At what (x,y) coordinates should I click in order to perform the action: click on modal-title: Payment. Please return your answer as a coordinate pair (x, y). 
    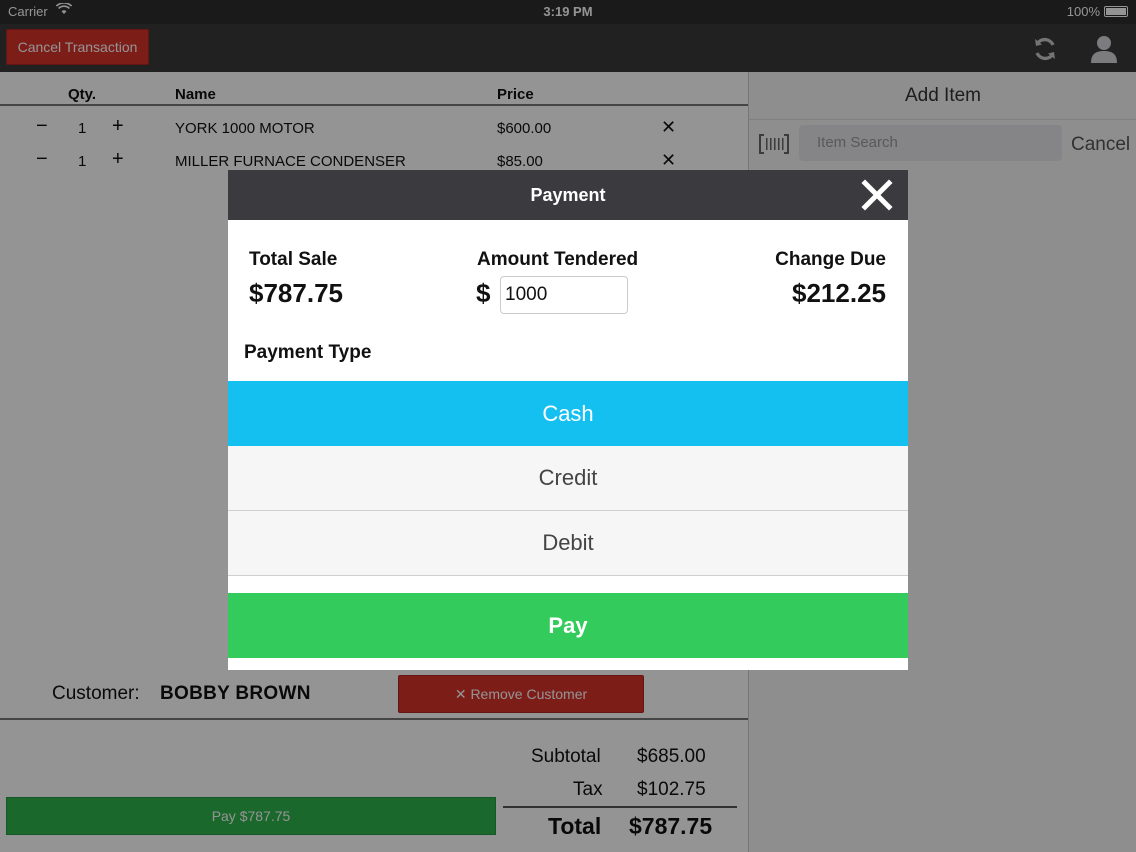
    Looking at the image, I should click on (568, 194).